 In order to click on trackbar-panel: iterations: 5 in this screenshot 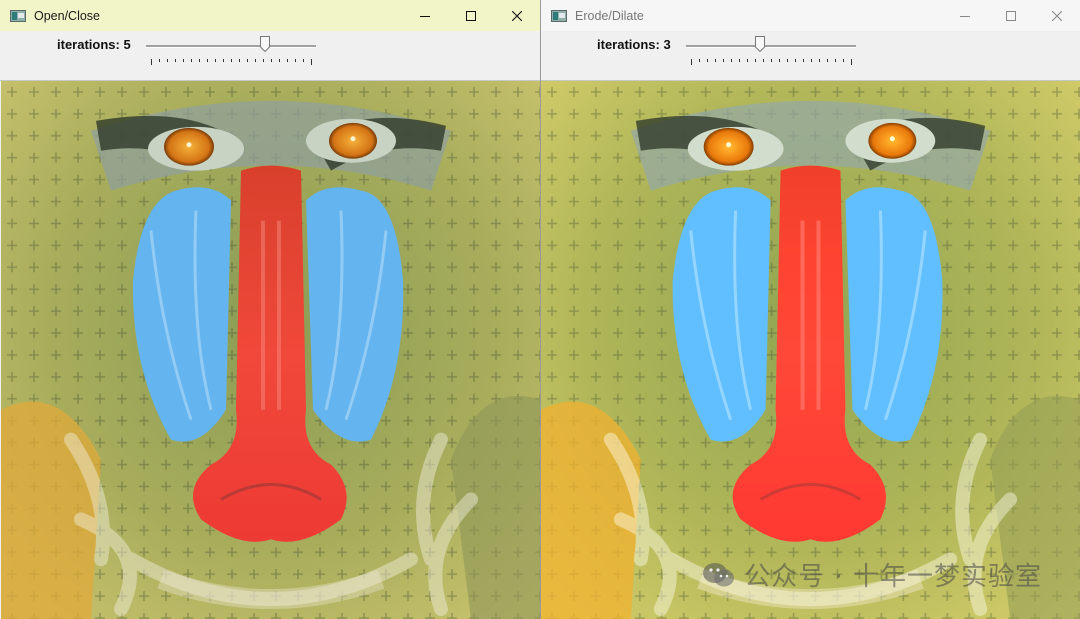, I will do `click(270, 56)`.